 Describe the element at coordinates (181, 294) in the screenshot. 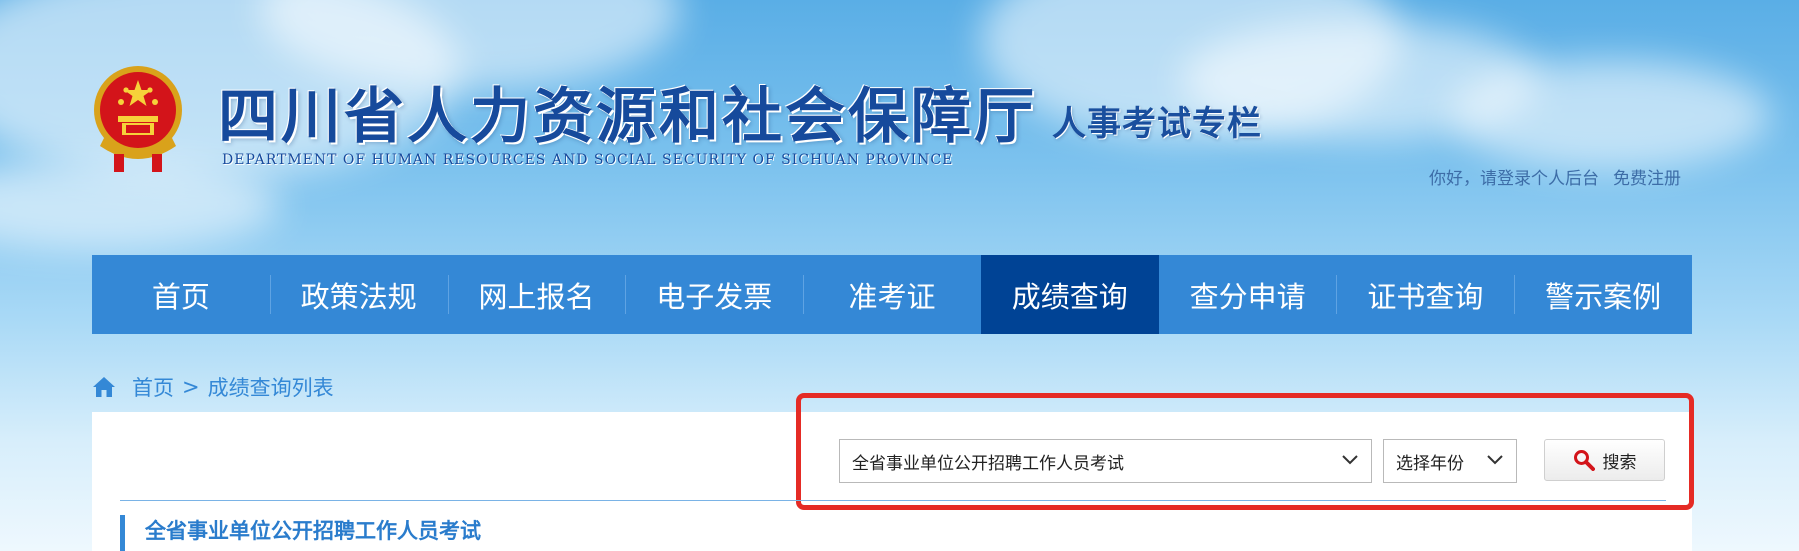

I see `nav-item-home: 首页` at that location.